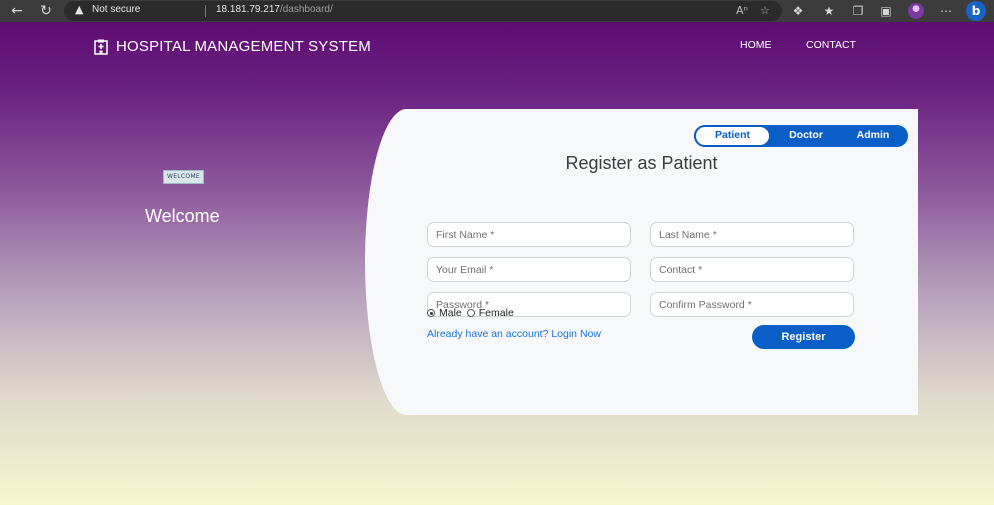 Image resolution: width=994 pixels, height=505 pixels. Describe the element at coordinates (946, 11) in the screenshot. I see `more-menu-icon: ⋯` at that location.